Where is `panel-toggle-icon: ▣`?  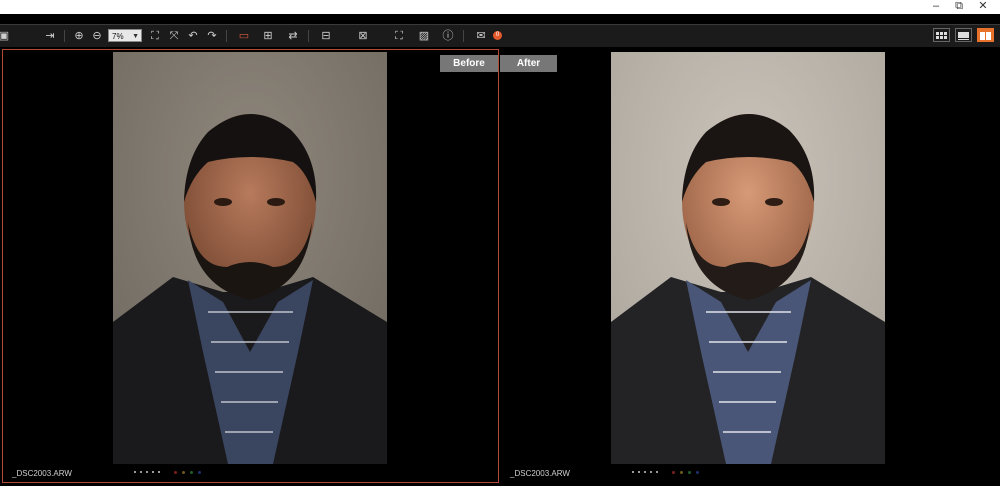
panel-toggle-icon: ▣ is located at coordinates (6, 36).